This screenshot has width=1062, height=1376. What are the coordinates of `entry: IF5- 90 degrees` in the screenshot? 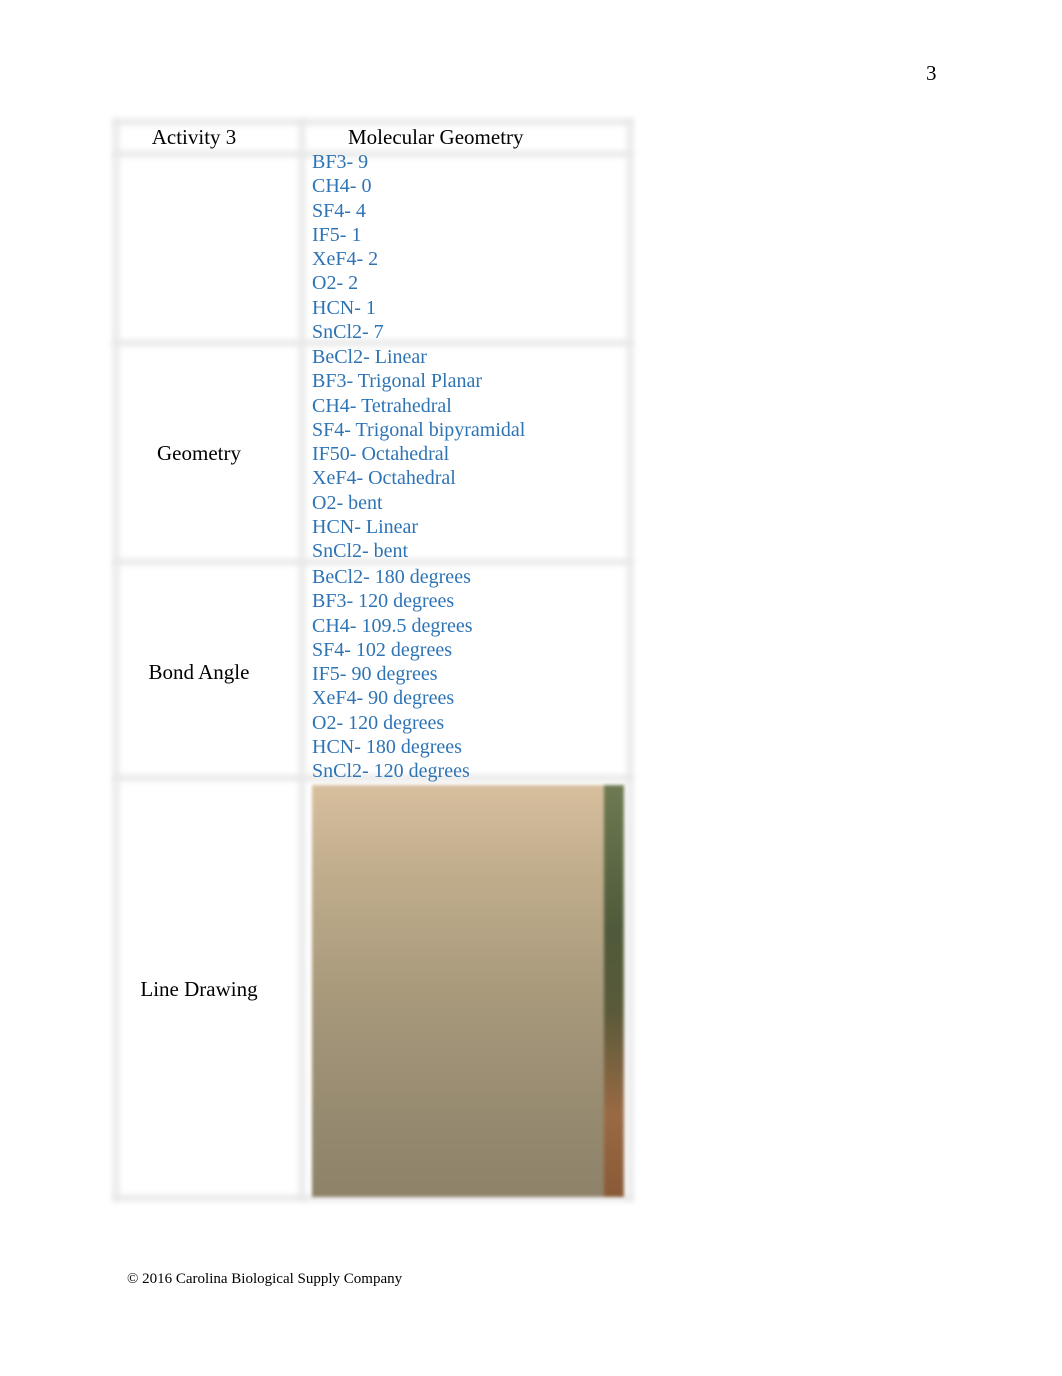 It's located at (375, 674).